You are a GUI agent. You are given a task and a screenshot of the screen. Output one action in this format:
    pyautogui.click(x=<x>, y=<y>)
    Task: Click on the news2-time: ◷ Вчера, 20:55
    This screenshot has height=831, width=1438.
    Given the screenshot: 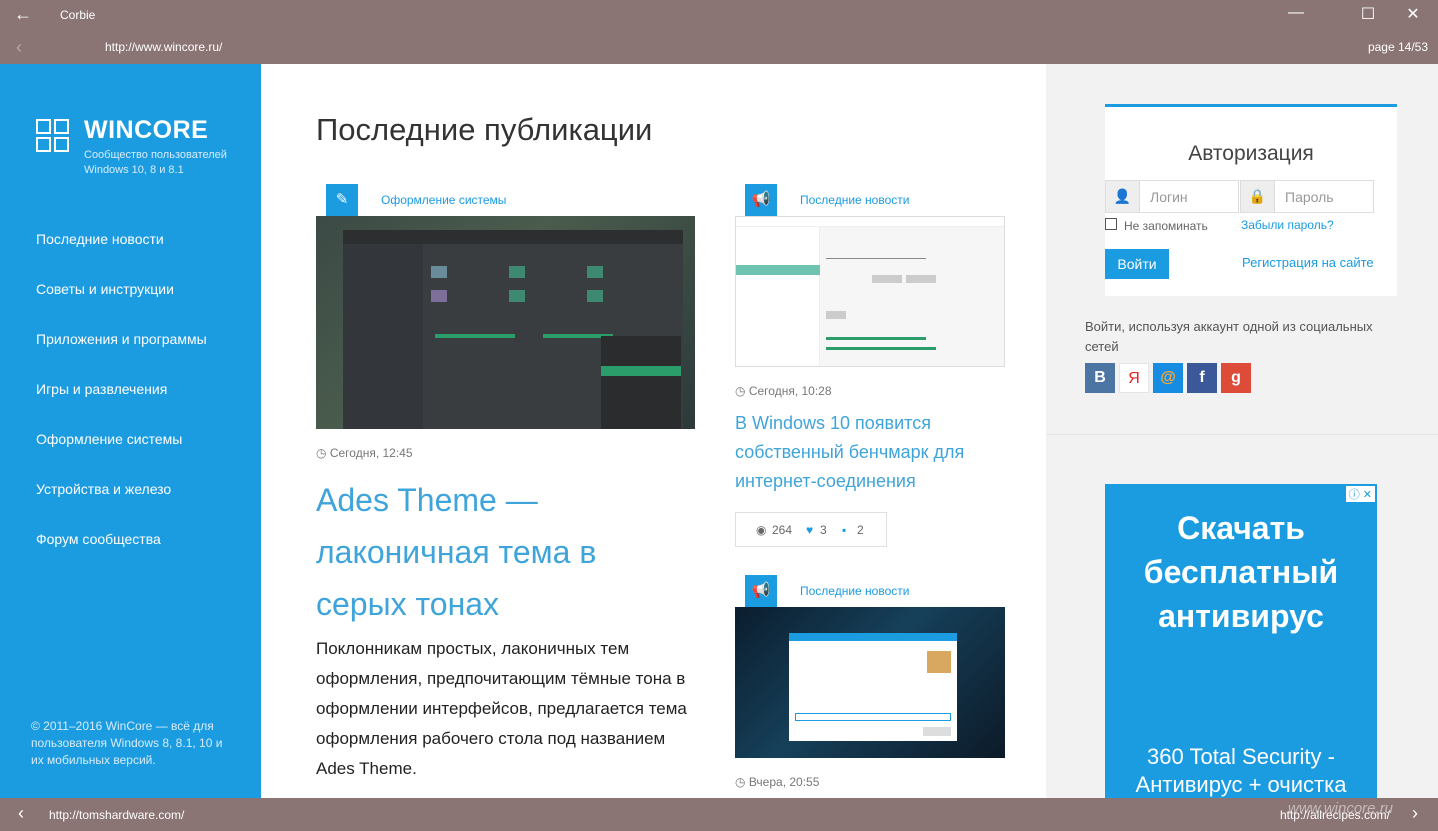 What is the action you would take?
    pyautogui.click(x=777, y=782)
    